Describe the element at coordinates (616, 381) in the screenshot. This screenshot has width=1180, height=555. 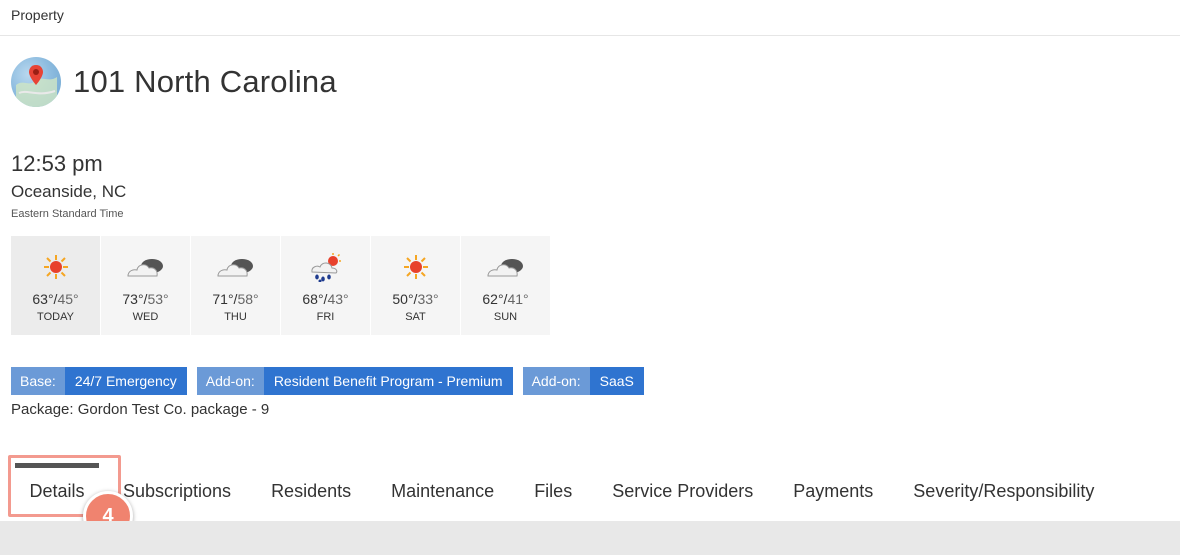
I see `badge-value: SaaS` at that location.